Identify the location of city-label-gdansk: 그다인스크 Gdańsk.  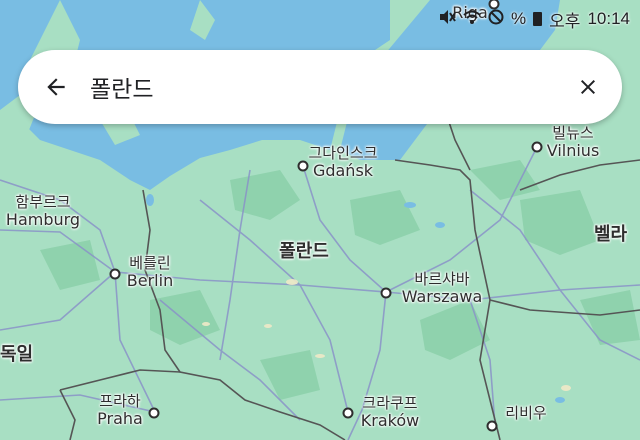
(342, 162).